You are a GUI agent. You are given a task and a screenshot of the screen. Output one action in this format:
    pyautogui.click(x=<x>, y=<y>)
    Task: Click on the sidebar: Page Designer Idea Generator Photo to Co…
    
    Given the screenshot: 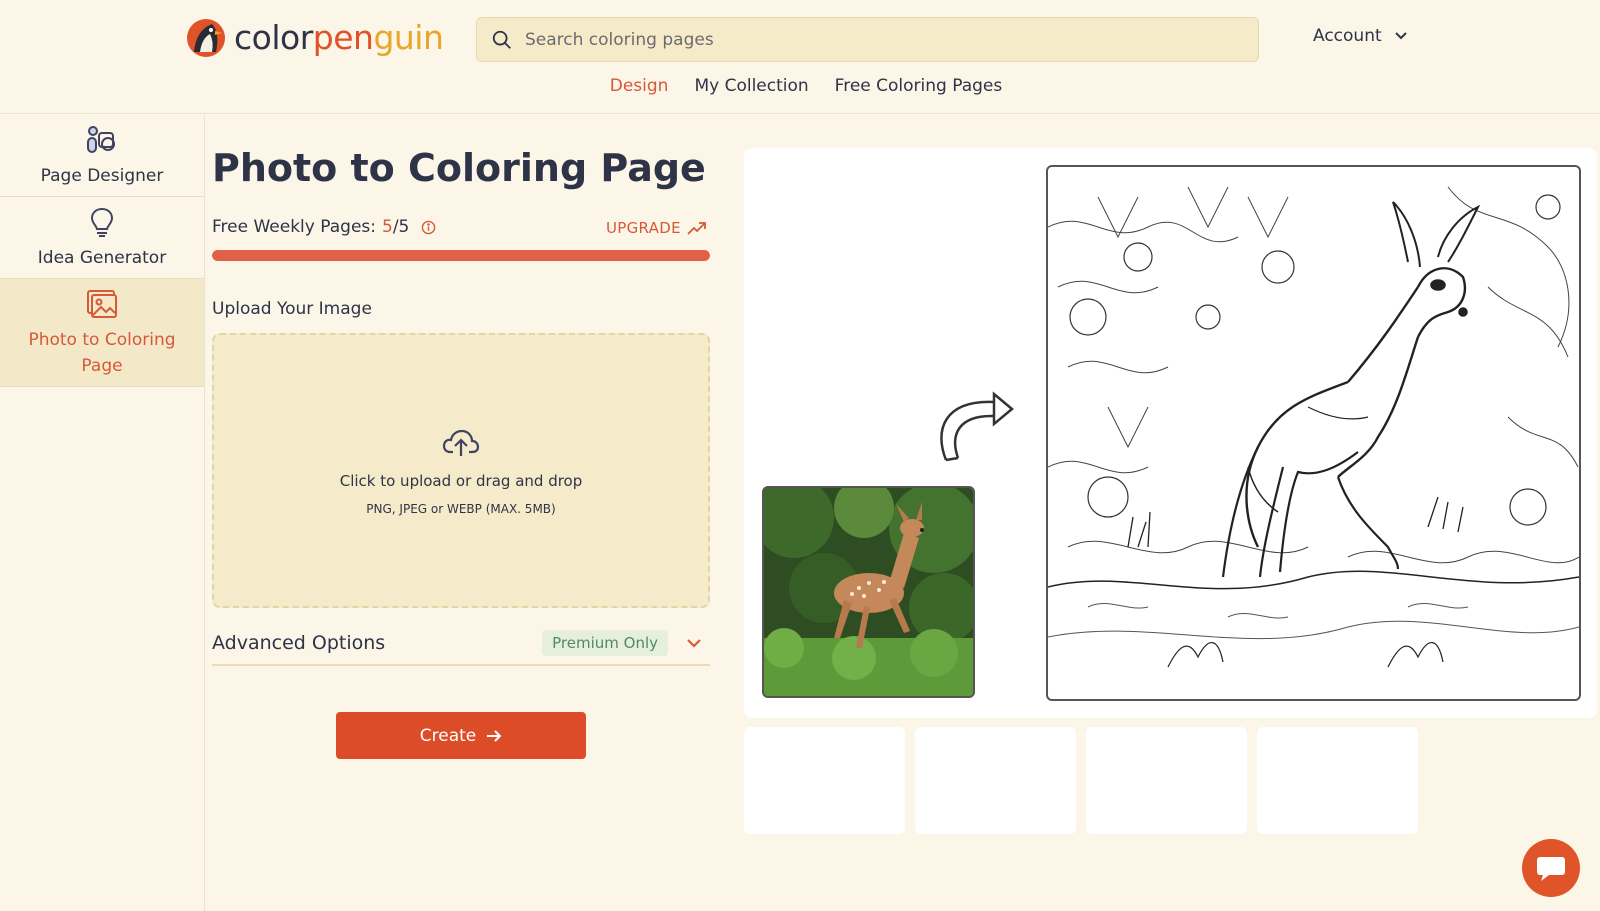 What is the action you would take?
    pyautogui.click(x=102, y=513)
    